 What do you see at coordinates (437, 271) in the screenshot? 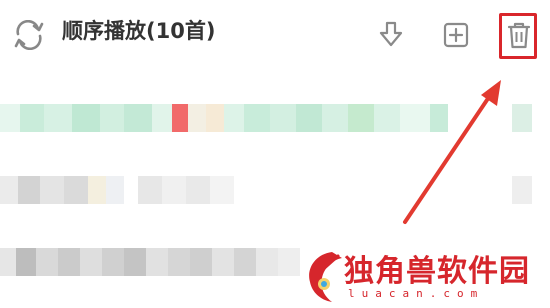
I see `watermark-title: 独角兽软件园` at bounding box center [437, 271].